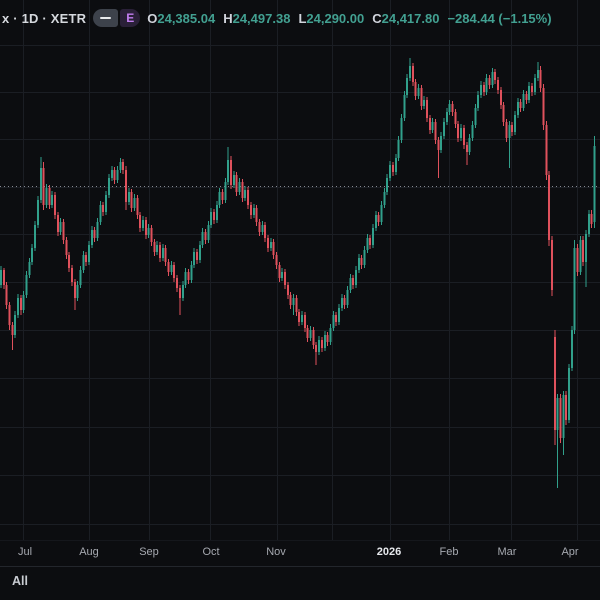  Describe the element at coordinates (300, 553) in the screenshot. I see `time-axis: Jul Aug Sep Oct Nov 2026 Feb Mar Apr` at that location.